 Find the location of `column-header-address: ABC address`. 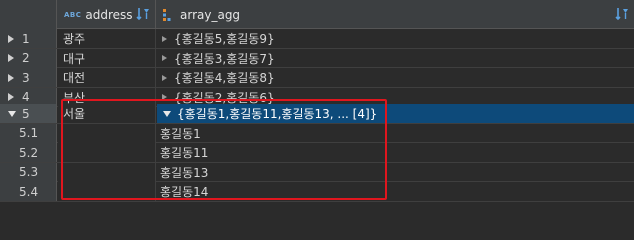

column-header-address: ABC address is located at coordinates (107, 14).